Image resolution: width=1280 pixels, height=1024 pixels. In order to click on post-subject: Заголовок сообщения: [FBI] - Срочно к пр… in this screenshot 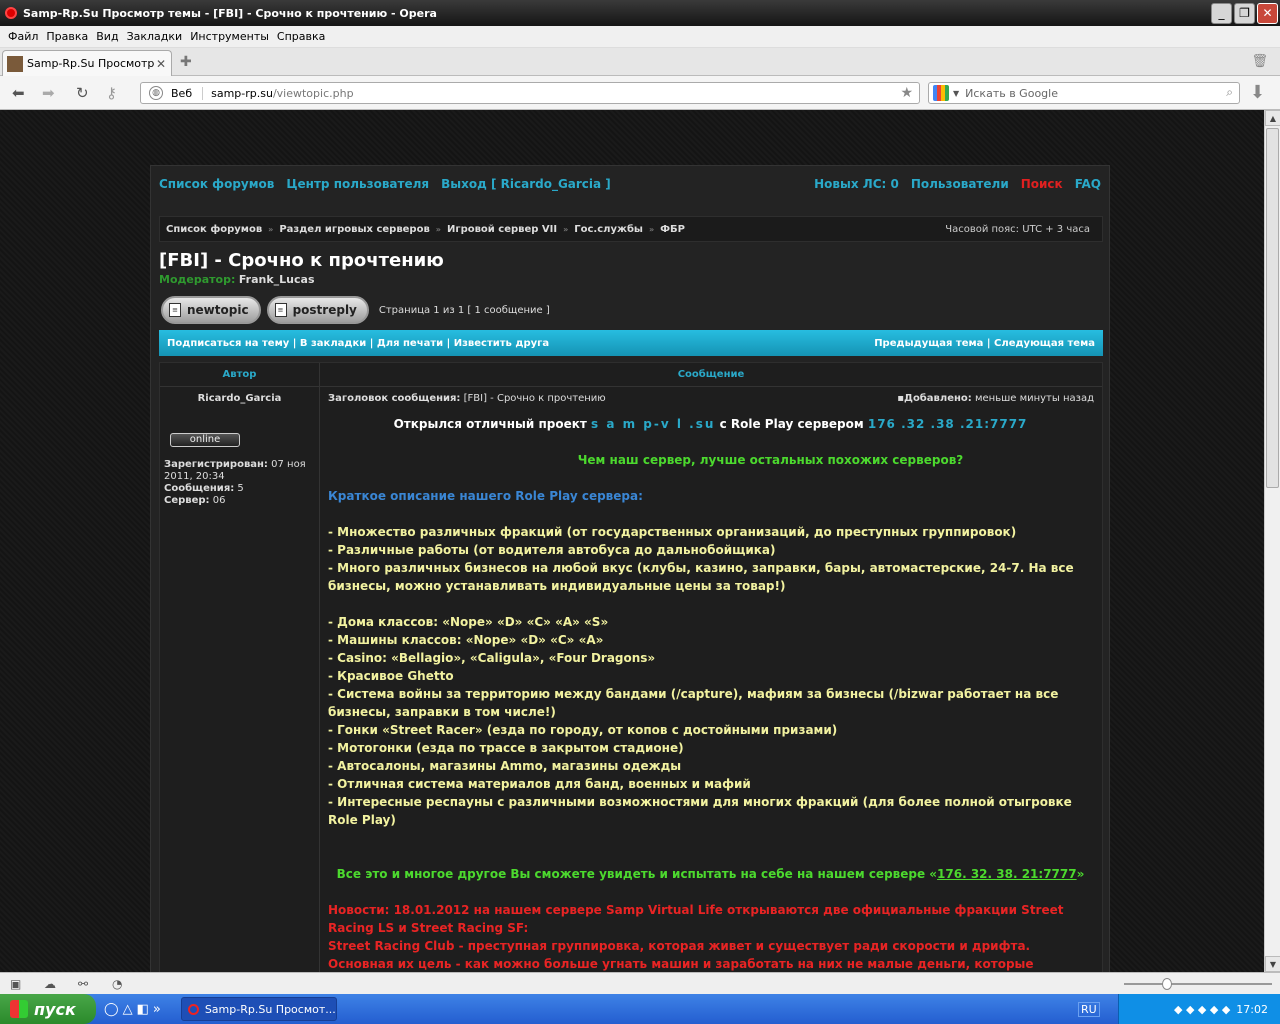, I will do `click(467, 398)`.